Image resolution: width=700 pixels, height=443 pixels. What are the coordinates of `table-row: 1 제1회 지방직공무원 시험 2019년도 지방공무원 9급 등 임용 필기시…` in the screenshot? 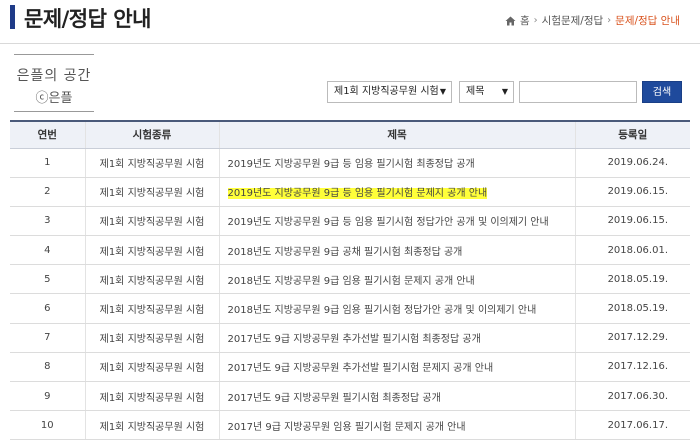 It's located at (350, 163).